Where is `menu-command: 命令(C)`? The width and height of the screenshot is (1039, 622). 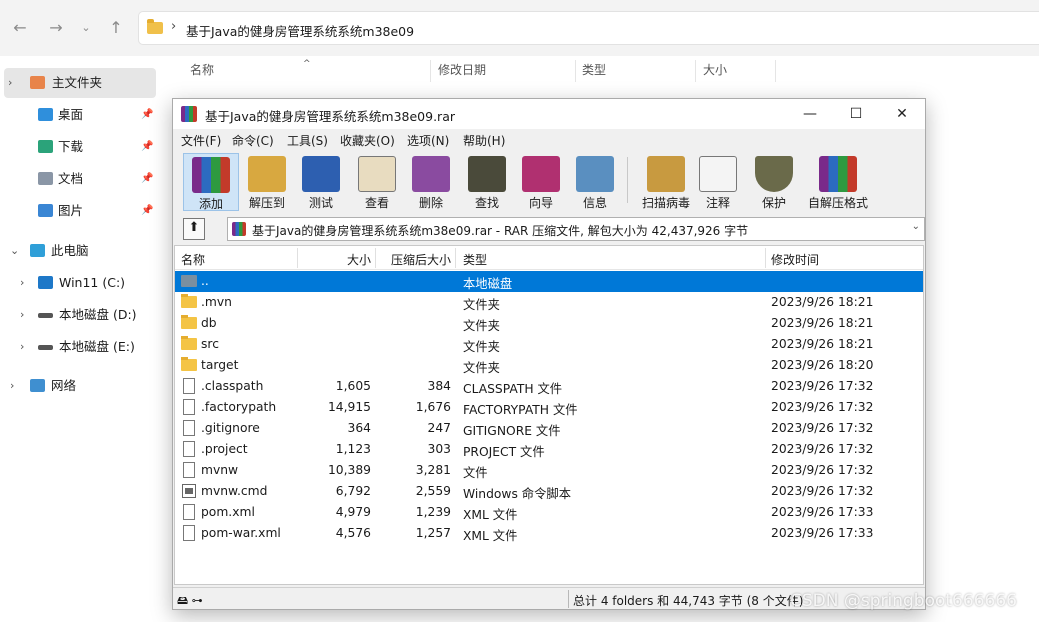 menu-command: 命令(C) is located at coordinates (253, 140).